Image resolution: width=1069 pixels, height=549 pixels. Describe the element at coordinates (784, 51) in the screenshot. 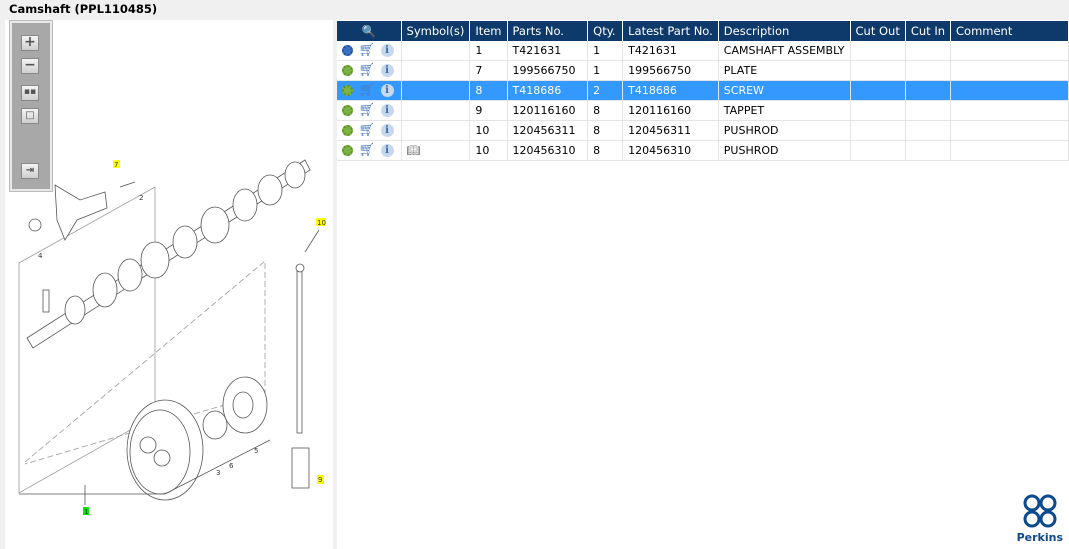

I see `description-cell: CAMSHAFT ASSEMBLY` at that location.